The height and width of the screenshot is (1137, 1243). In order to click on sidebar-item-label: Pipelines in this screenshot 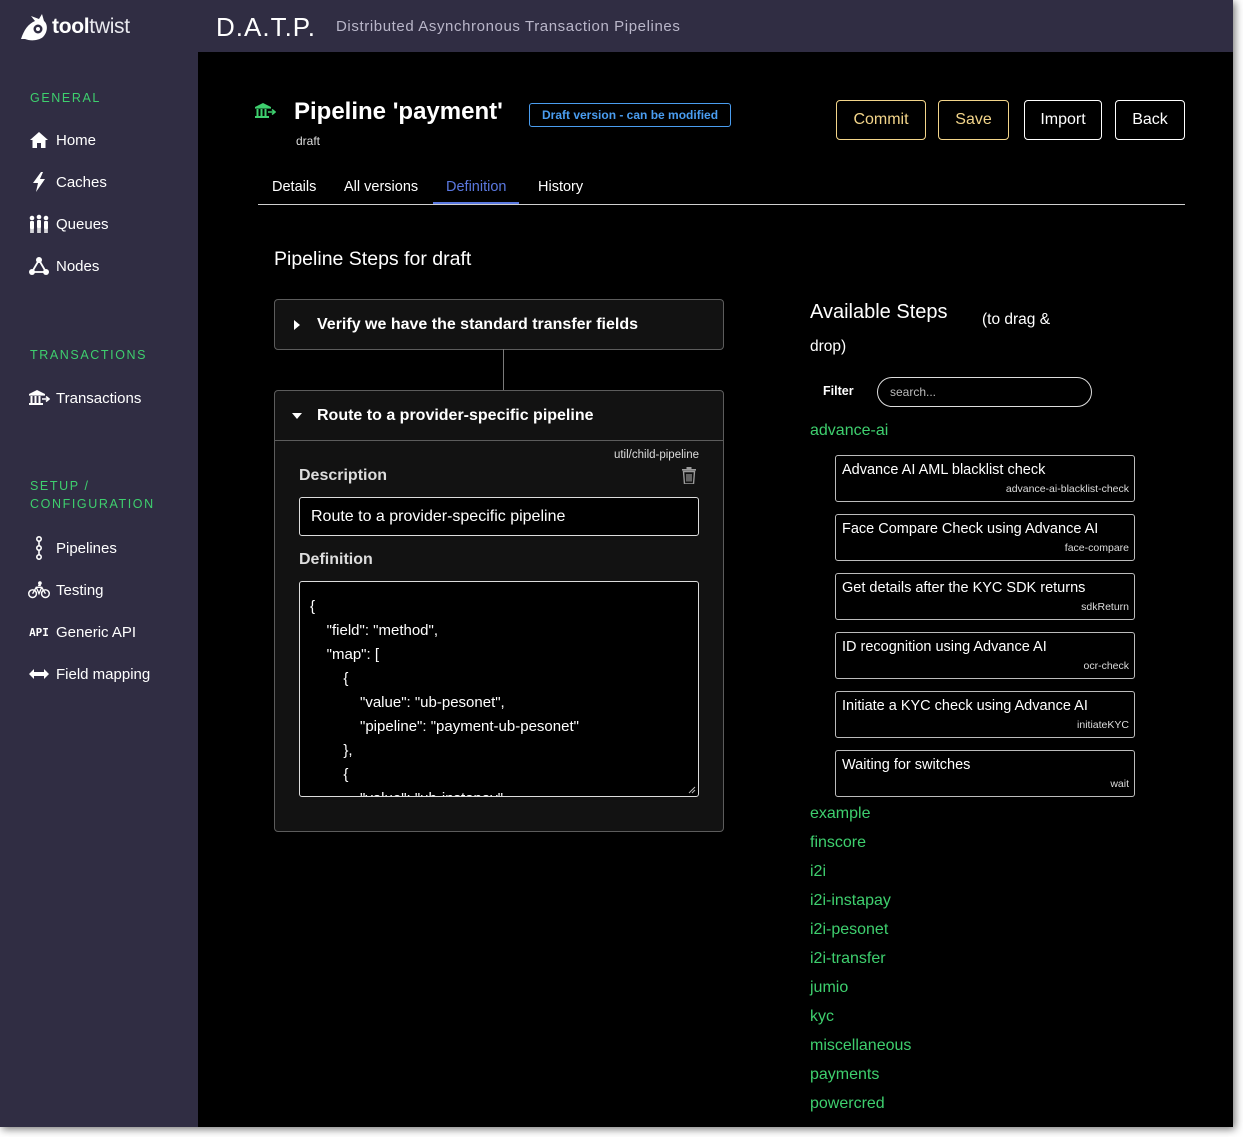, I will do `click(86, 548)`.